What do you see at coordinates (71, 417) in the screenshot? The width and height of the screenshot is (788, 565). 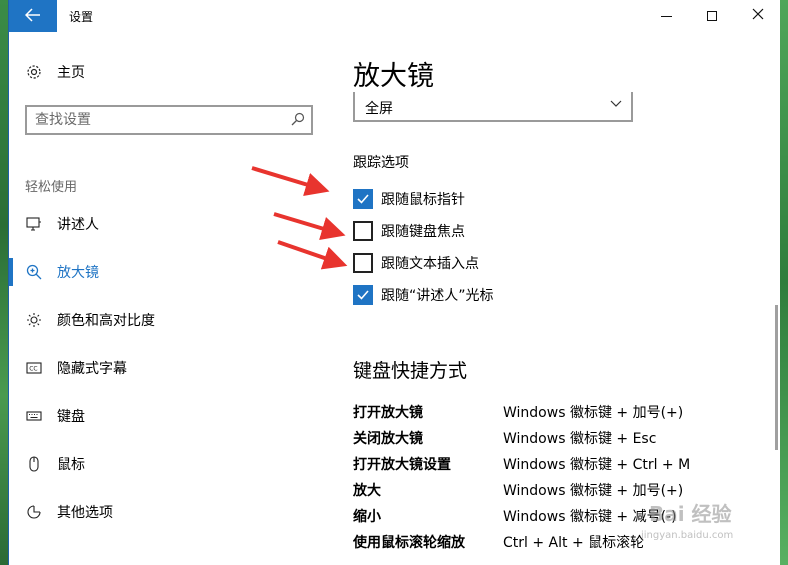 I see `sidebar-item-label: 键盘` at bounding box center [71, 417].